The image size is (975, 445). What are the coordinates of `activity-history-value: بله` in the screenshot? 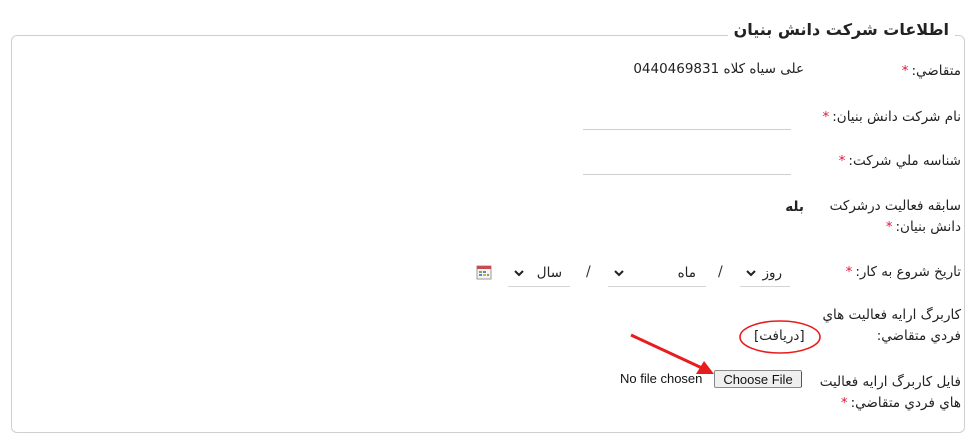 It's located at (794, 207).